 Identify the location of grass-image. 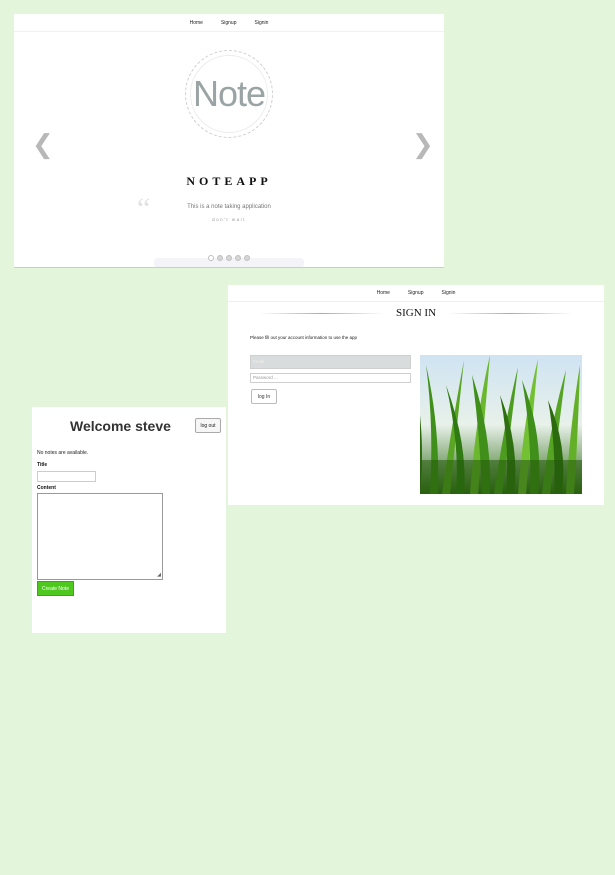
(501, 424).